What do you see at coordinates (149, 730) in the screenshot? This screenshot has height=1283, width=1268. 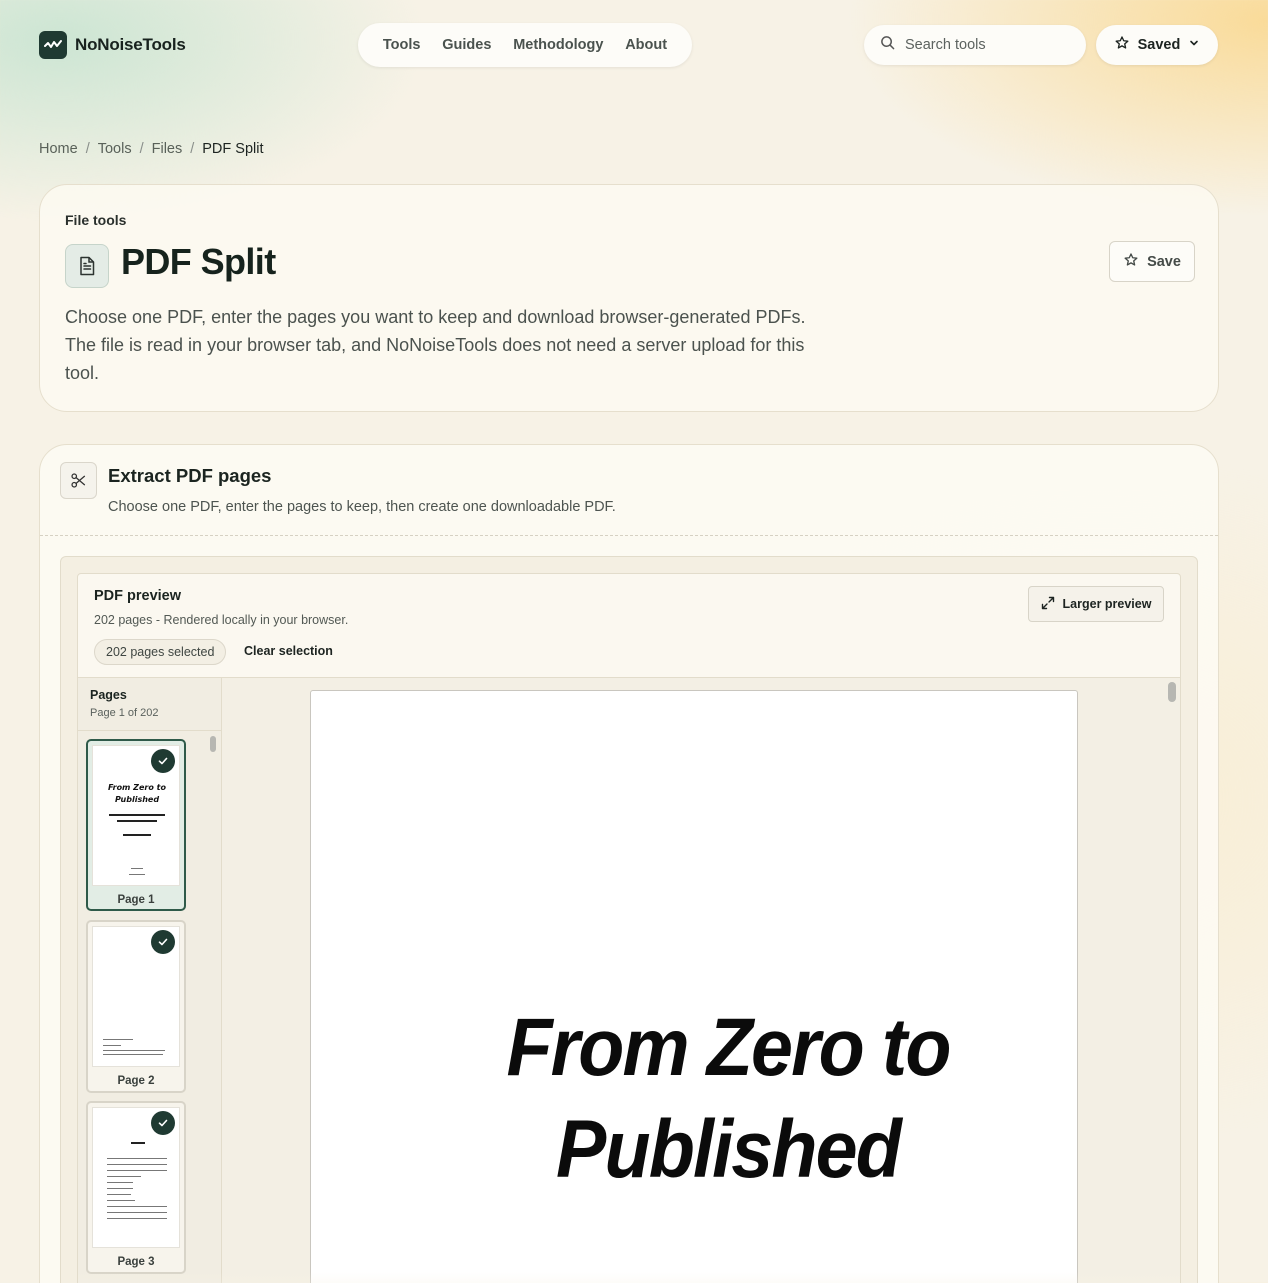 I see `sidebar-divider` at bounding box center [149, 730].